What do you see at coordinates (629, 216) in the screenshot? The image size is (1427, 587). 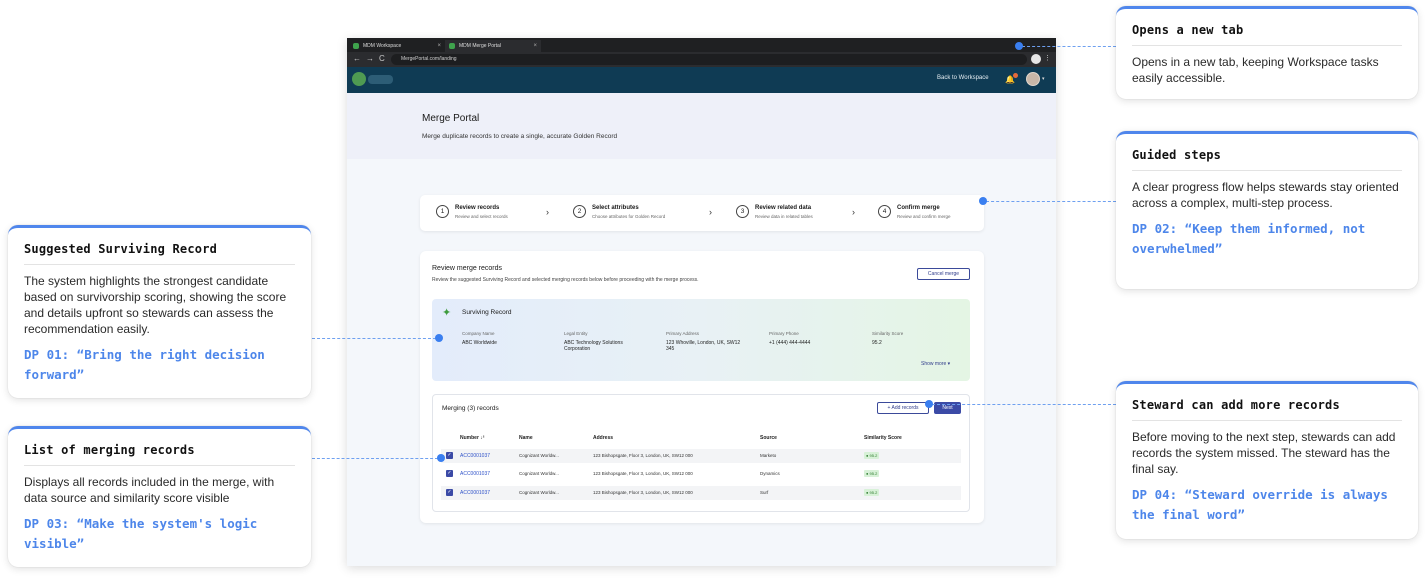 I see `step-subtitle: Choose attributes for Golden Record` at bounding box center [629, 216].